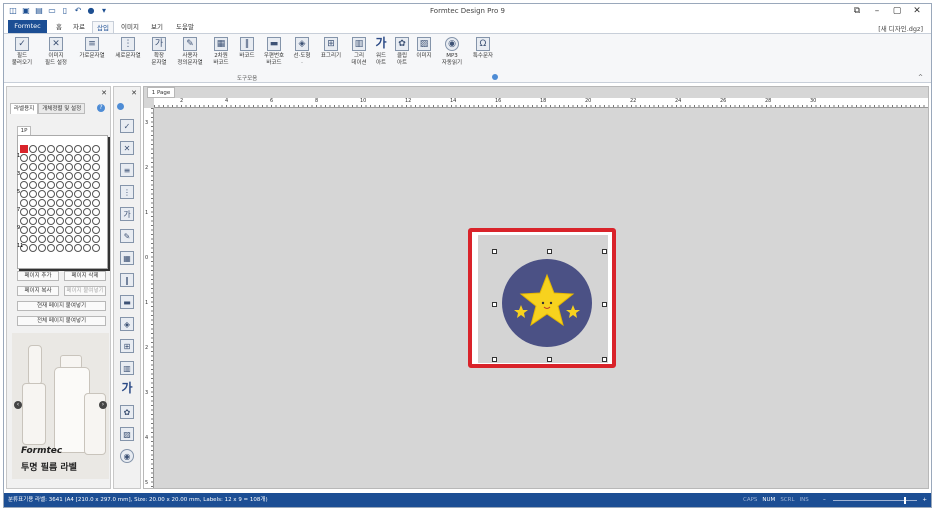  What do you see at coordinates (127, 126) in the screenshot?
I see `field-check-icon: ✓` at bounding box center [127, 126].